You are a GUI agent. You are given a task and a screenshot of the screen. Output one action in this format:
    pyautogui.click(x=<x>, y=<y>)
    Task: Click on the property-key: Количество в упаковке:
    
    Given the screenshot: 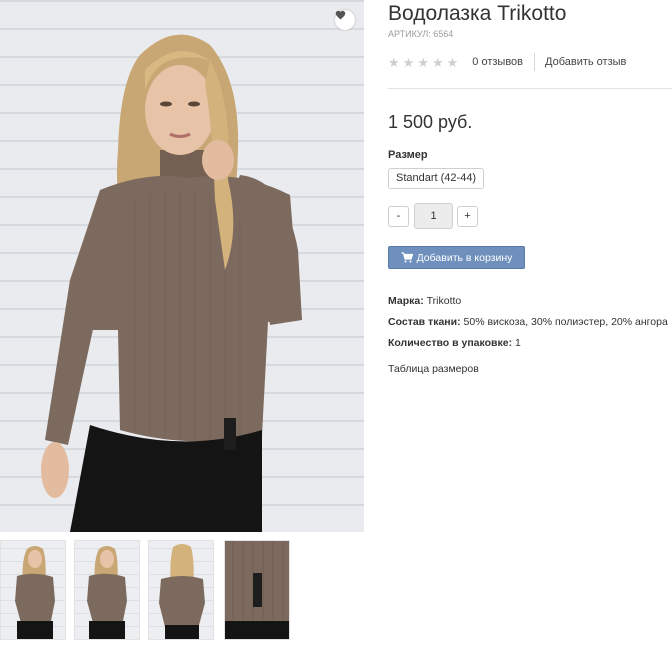 What is the action you would take?
    pyautogui.click(x=450, y=343)
    